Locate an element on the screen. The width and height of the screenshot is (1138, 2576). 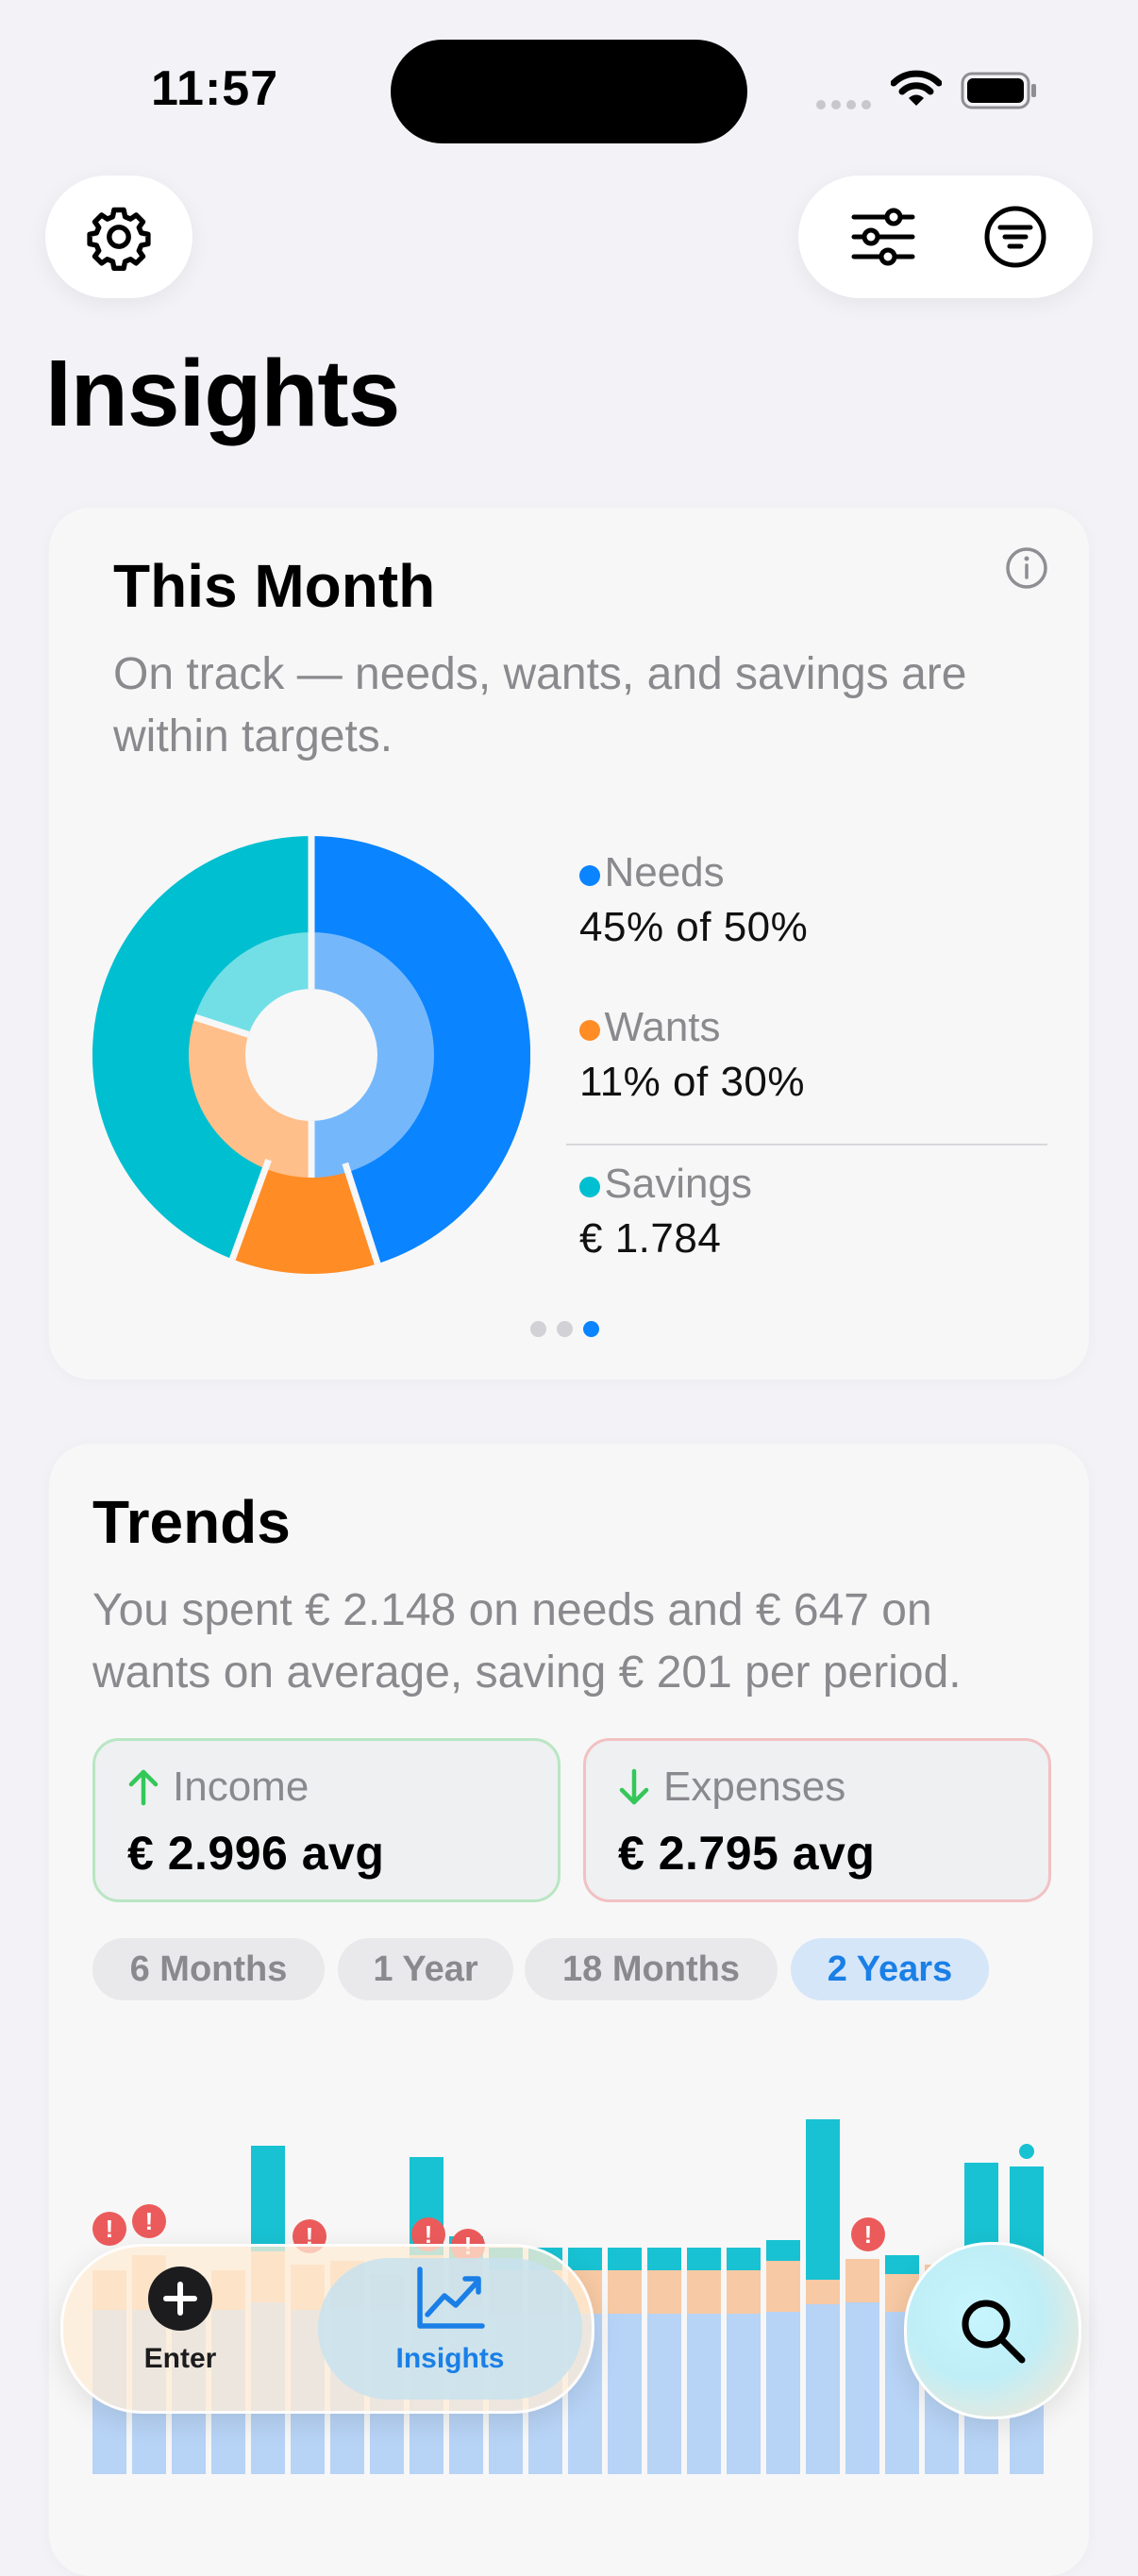
tab-insights-label: Insights is located at coordinates (450, 2358).